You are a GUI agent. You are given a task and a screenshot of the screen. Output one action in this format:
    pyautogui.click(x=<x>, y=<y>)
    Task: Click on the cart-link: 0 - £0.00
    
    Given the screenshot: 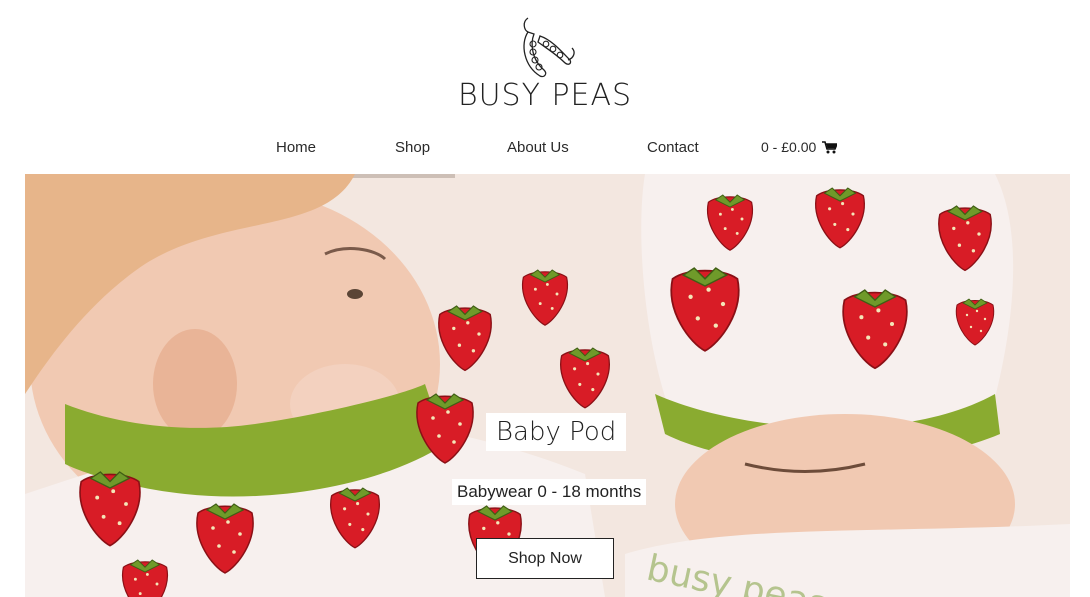 What is the action you would take?
    pyautogui.click(x=799, y=147)
    